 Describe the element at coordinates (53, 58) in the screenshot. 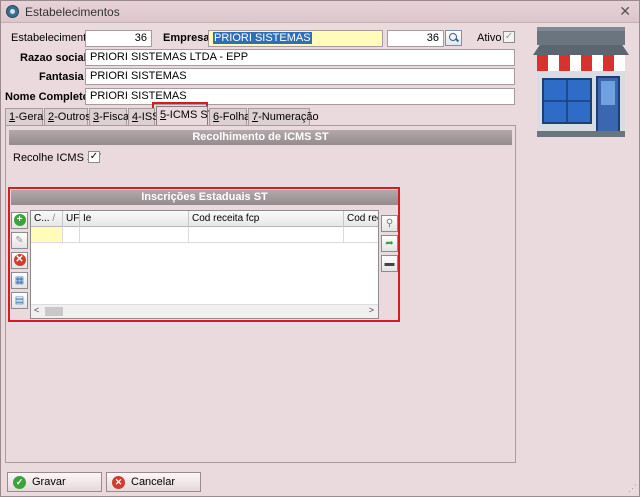

I see `razao-social-label: Razao social` at that location.